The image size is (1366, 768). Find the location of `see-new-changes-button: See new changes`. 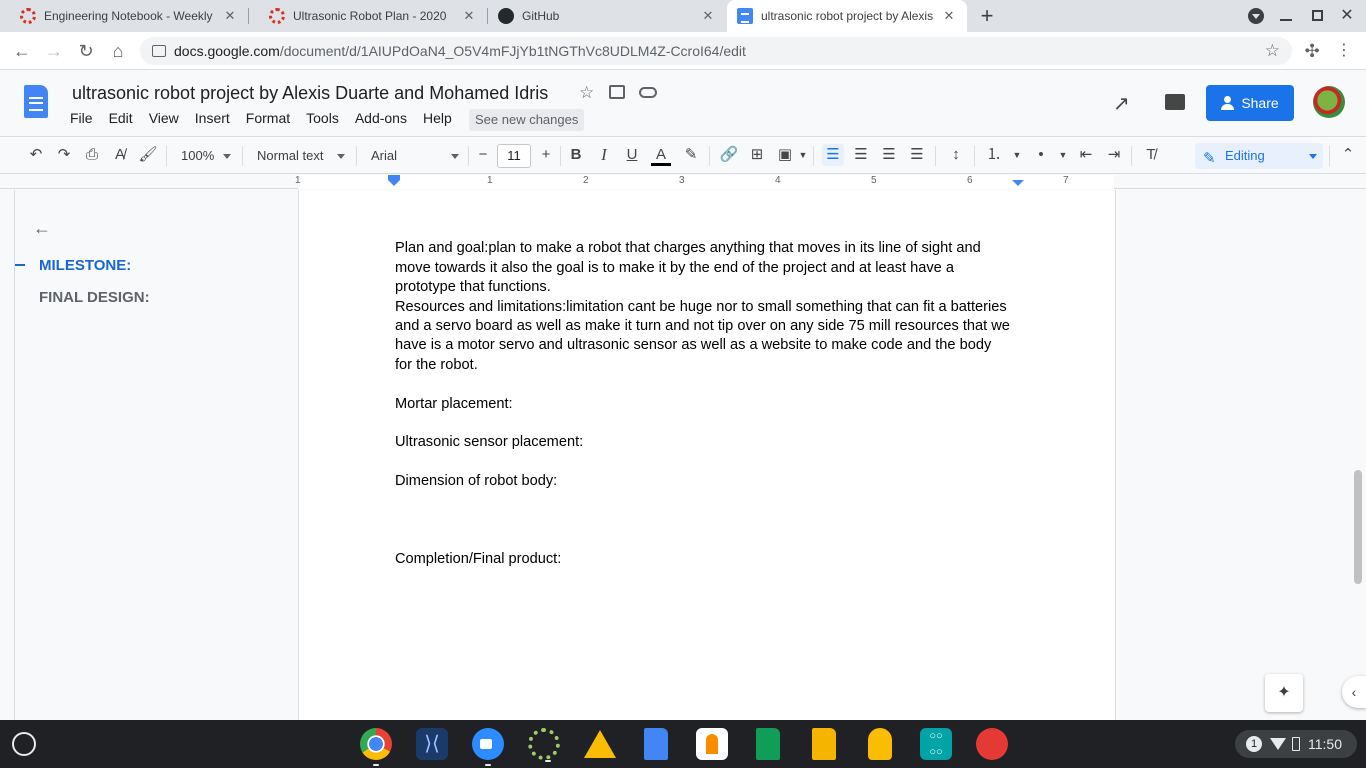

see-new-changes-button: See new changes is located at coordinates (527, 120).